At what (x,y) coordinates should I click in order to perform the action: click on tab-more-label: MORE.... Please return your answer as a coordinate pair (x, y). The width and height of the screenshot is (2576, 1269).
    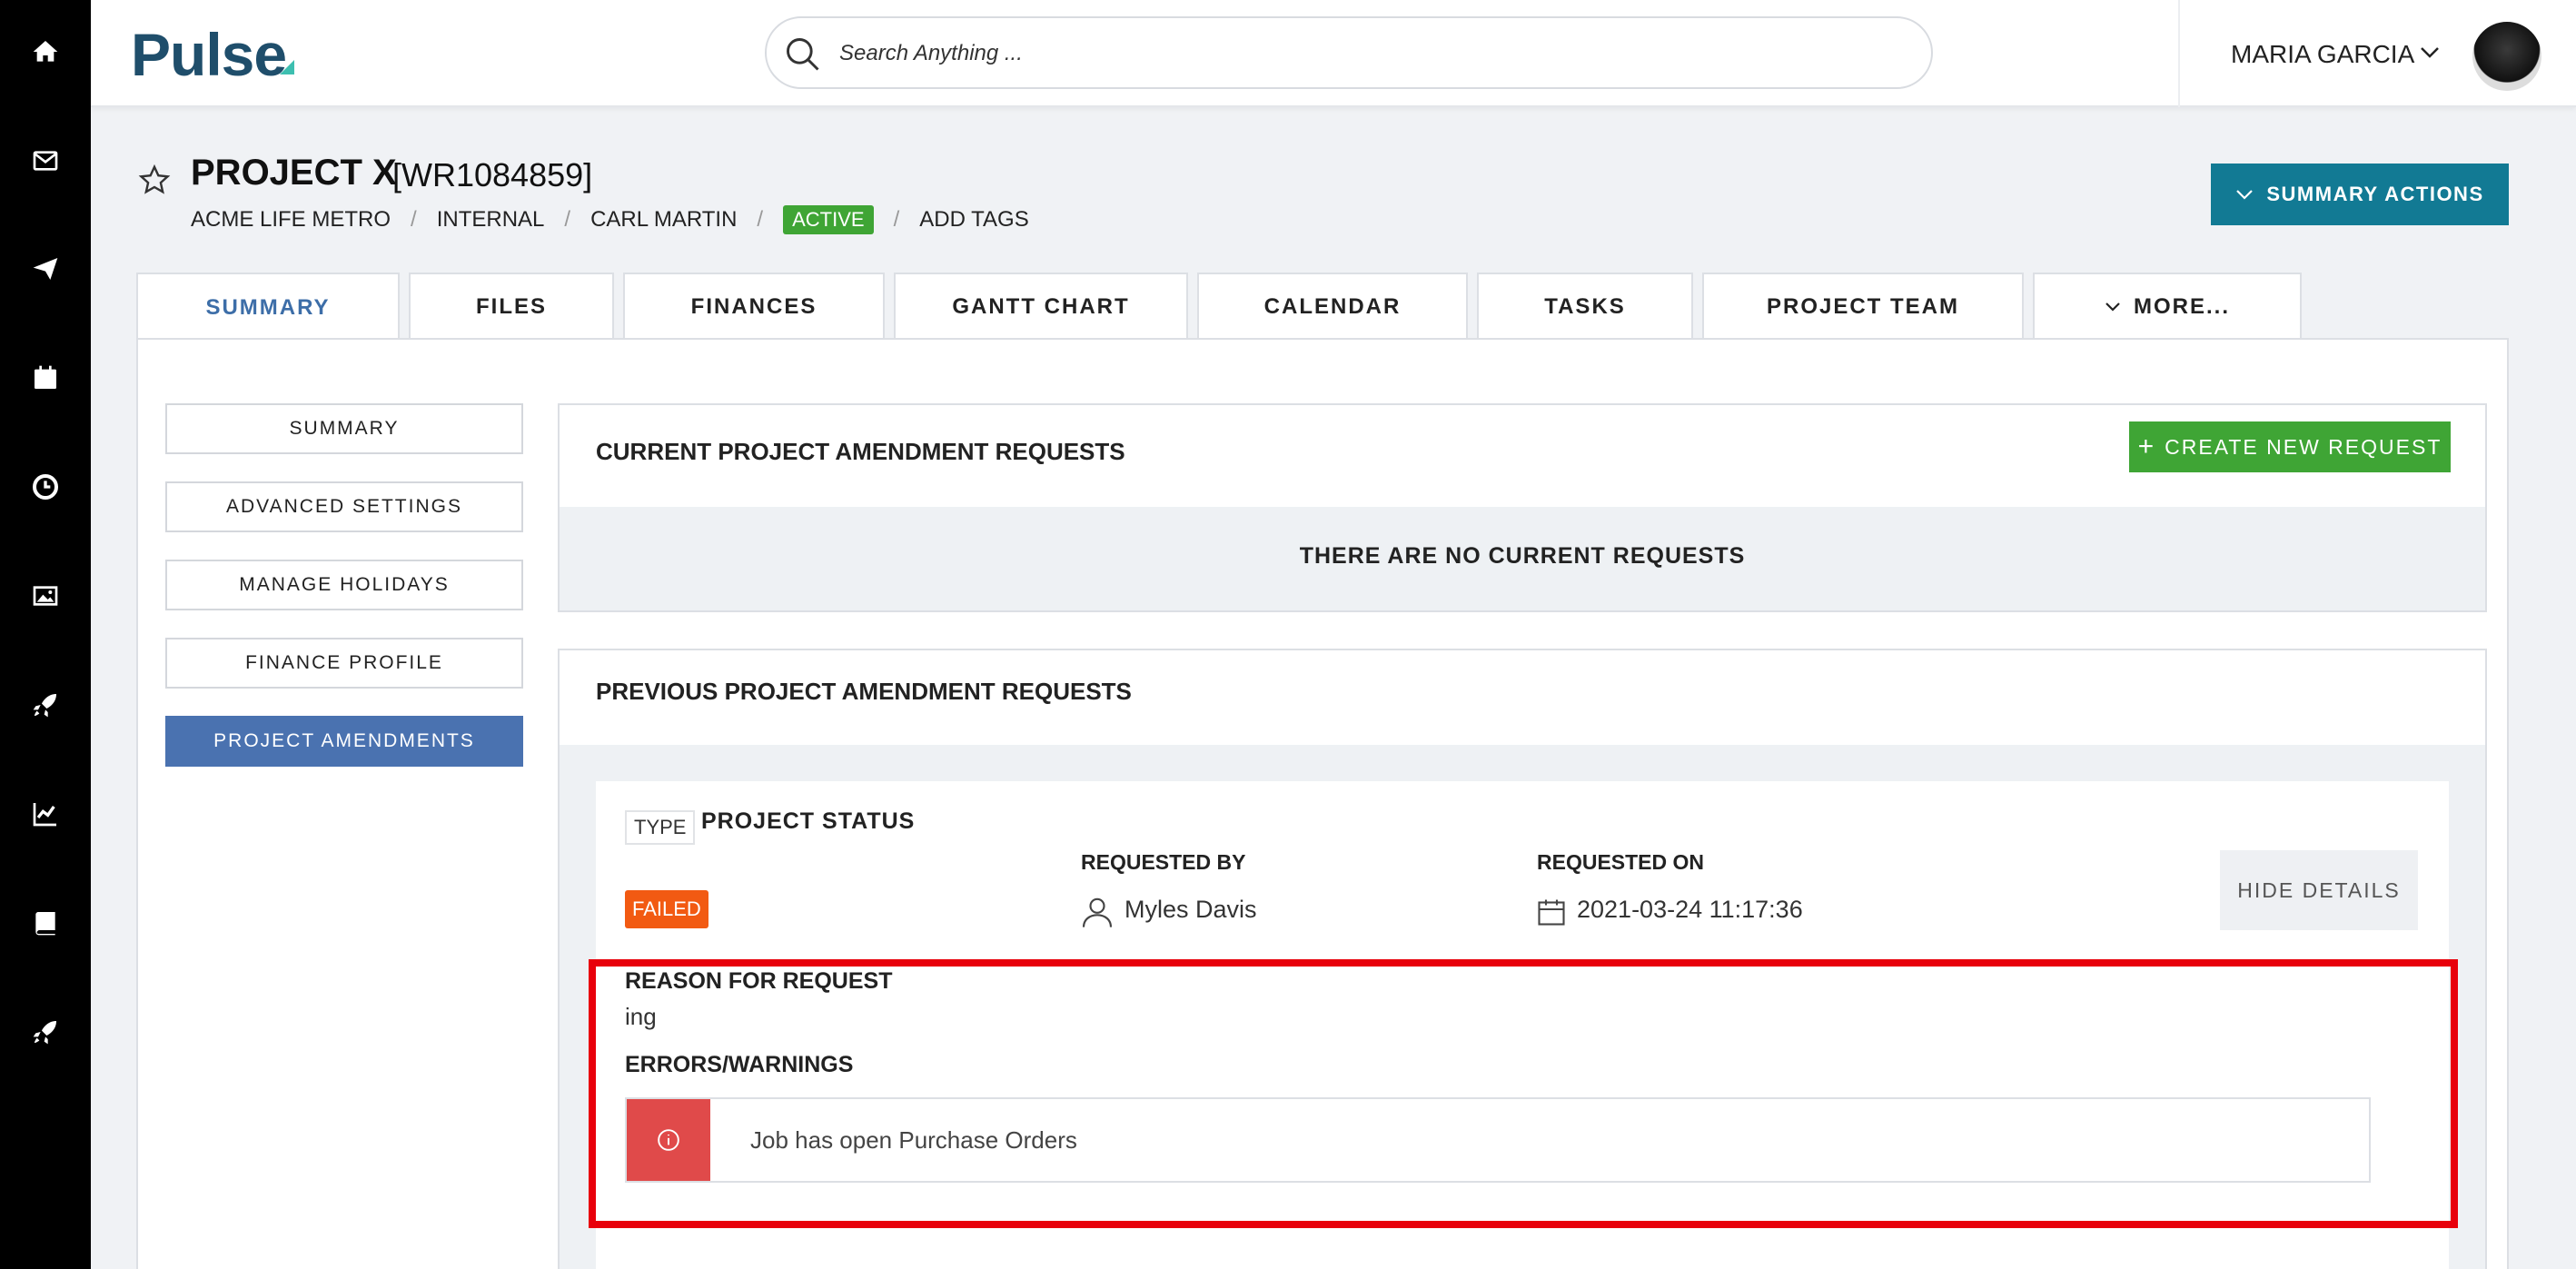
    Looking at the image, I should click on (2181, 306).